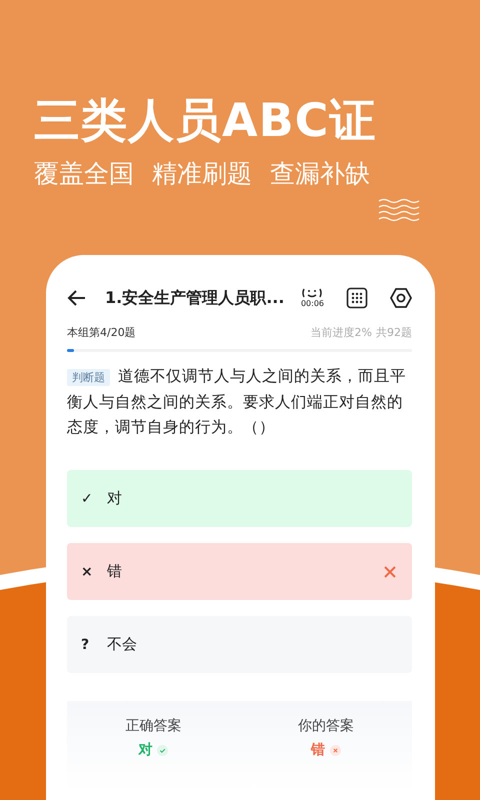 The height and width of the screenshot is (800, 480). What do you see at coordinates (102, 332) in the screenshot?
I see `group-counter: 本组第4/20题` at bounding box center [102, 332].